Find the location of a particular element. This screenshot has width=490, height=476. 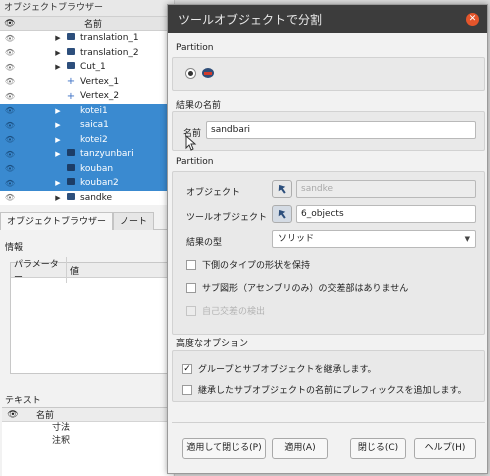

tree-item-kotei2: 👁 ▶ kotei2 is located at coordinates (87, 139).